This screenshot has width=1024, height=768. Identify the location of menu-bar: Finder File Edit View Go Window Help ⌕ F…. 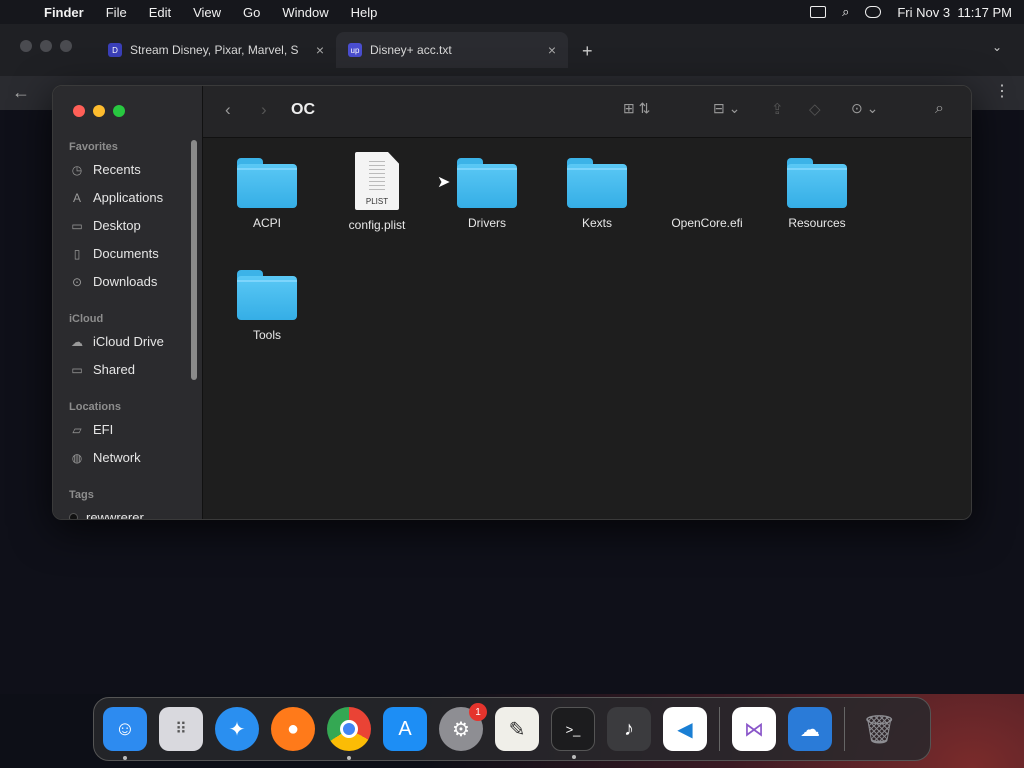
(512, 12).